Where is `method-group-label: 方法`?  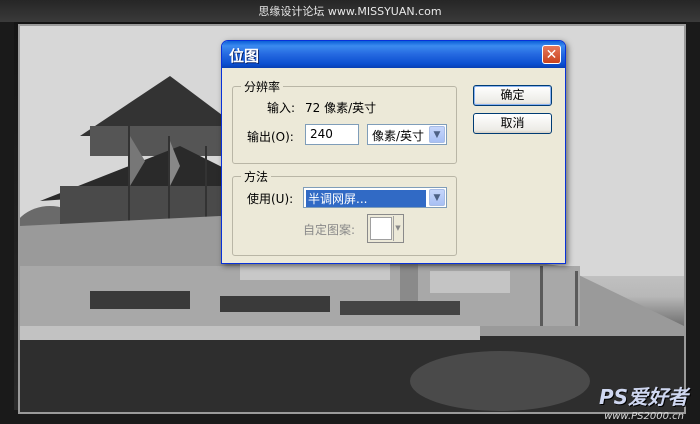
method-group-label: 方法 is located at coordinates (256, 176).